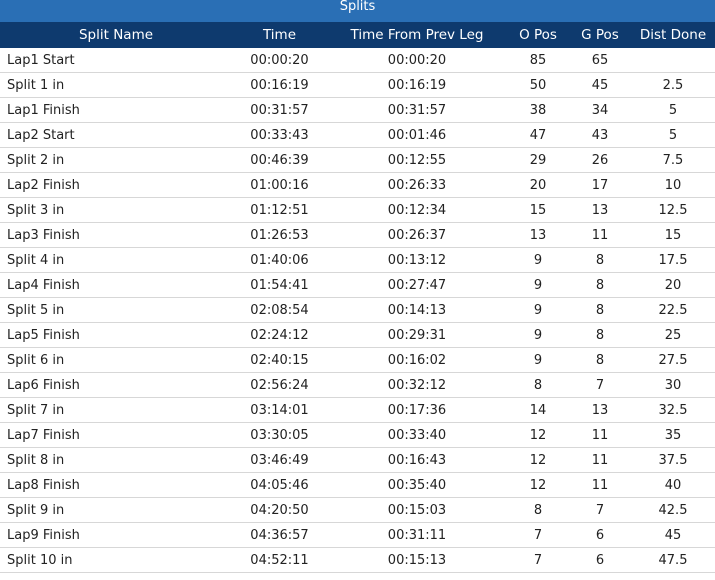 This screenshot has height=580, width=715. I want to click on cell-split-name: Split 9 in, so click(116, 510).